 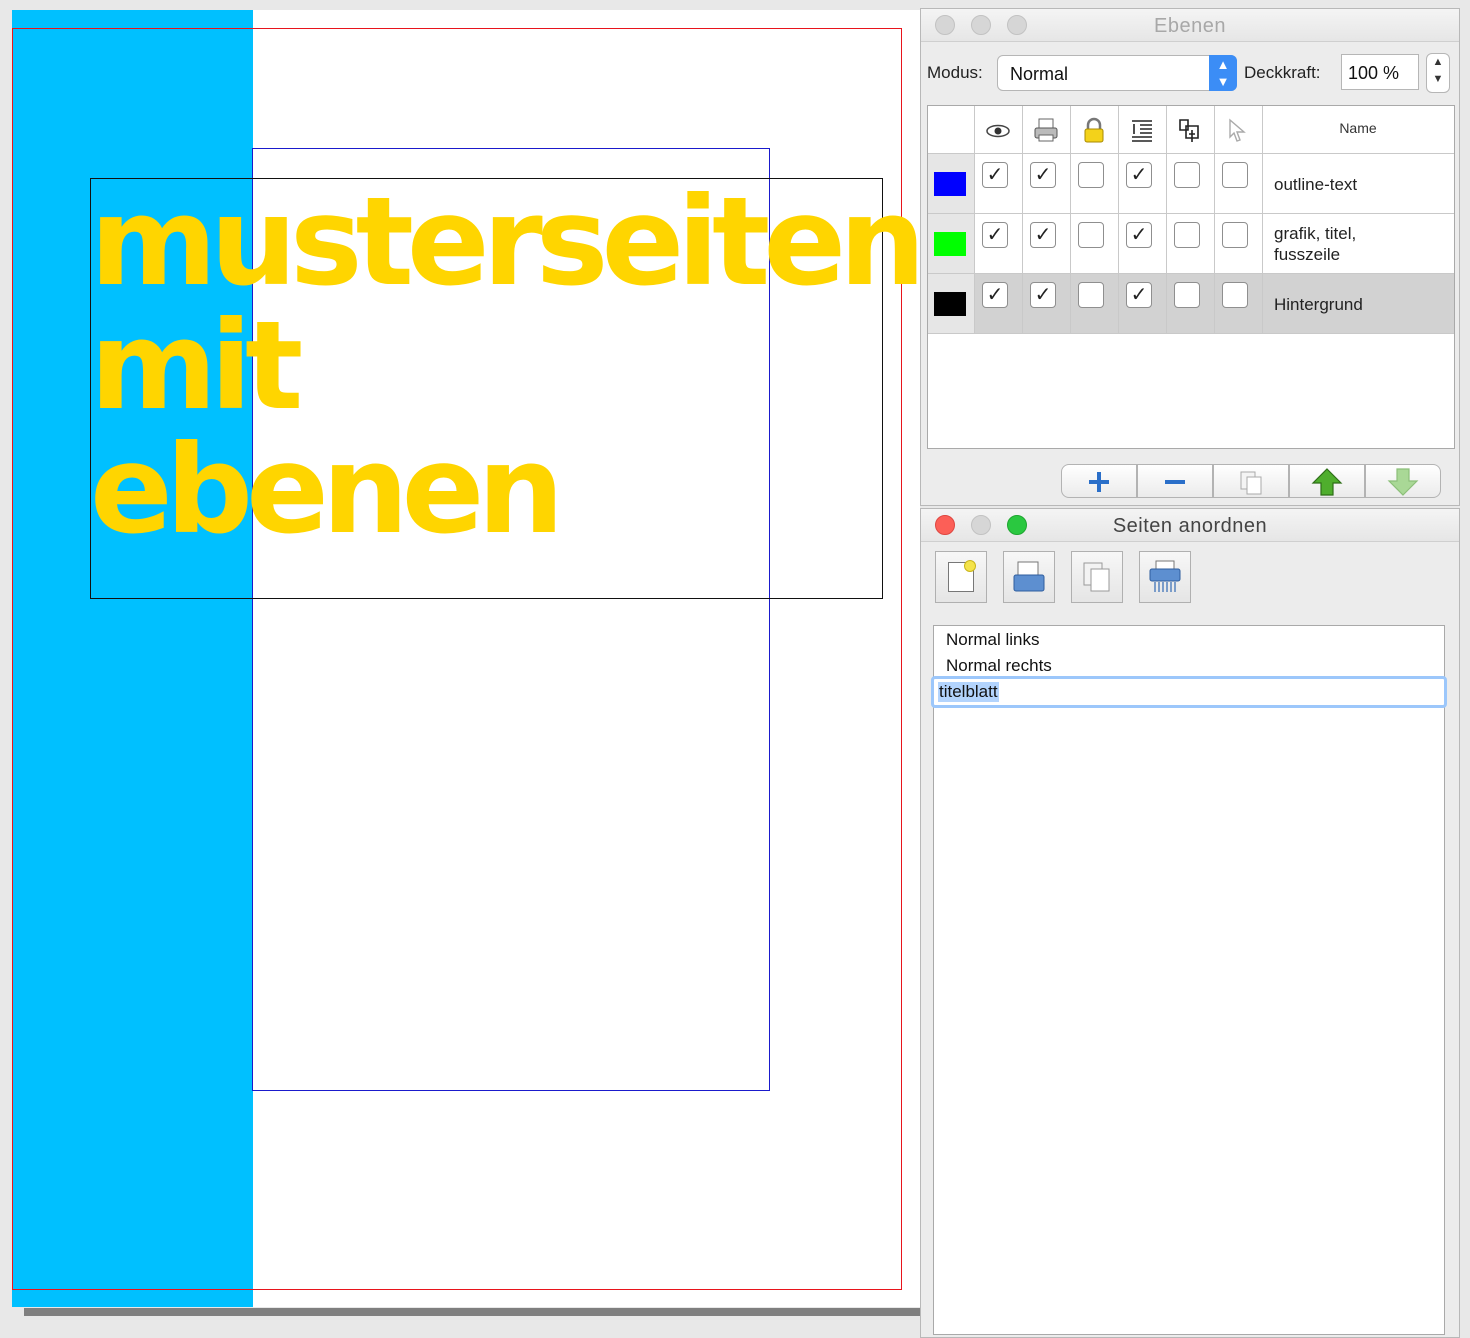 I want to click on opacity-value: 100 %, so click(x=1374, y=73).